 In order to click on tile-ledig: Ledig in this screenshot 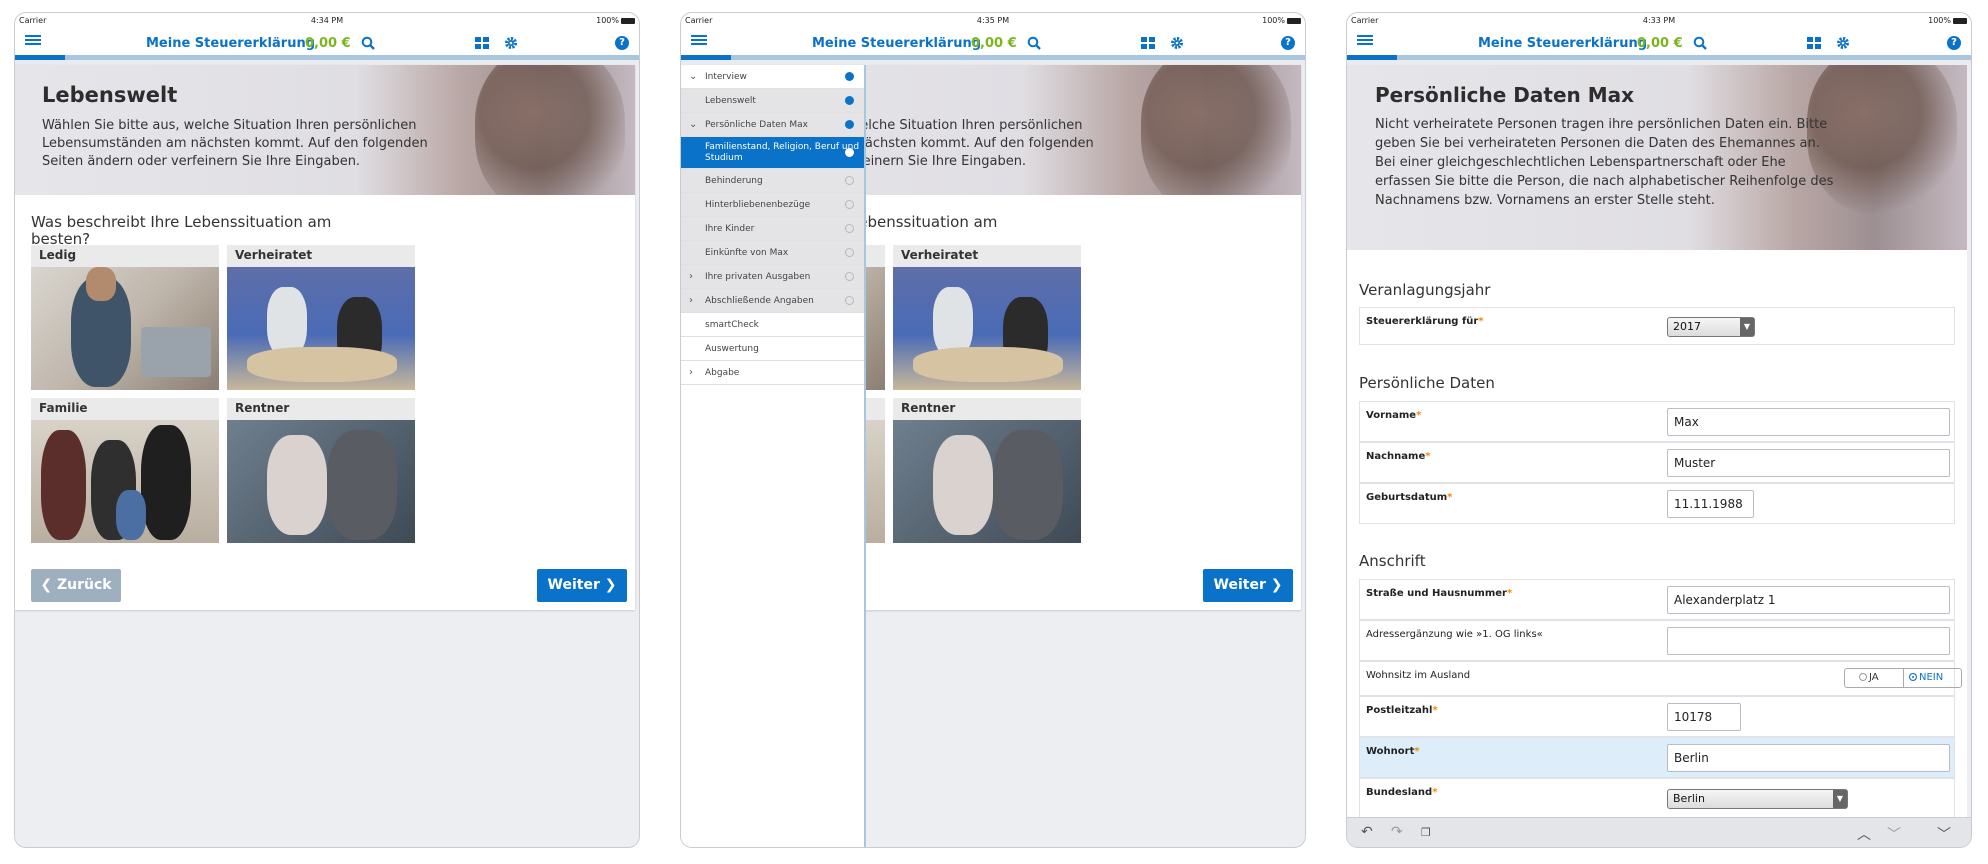, I will do `click(125, 317)`.